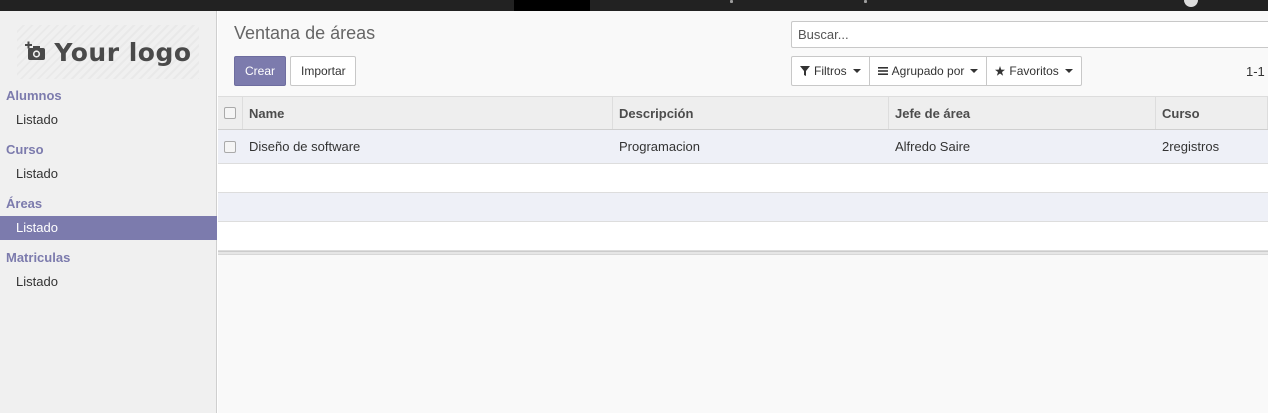 This screenshot has height=413, width=1268. I want to click on filters-button: Filtros, so click(830, 71).